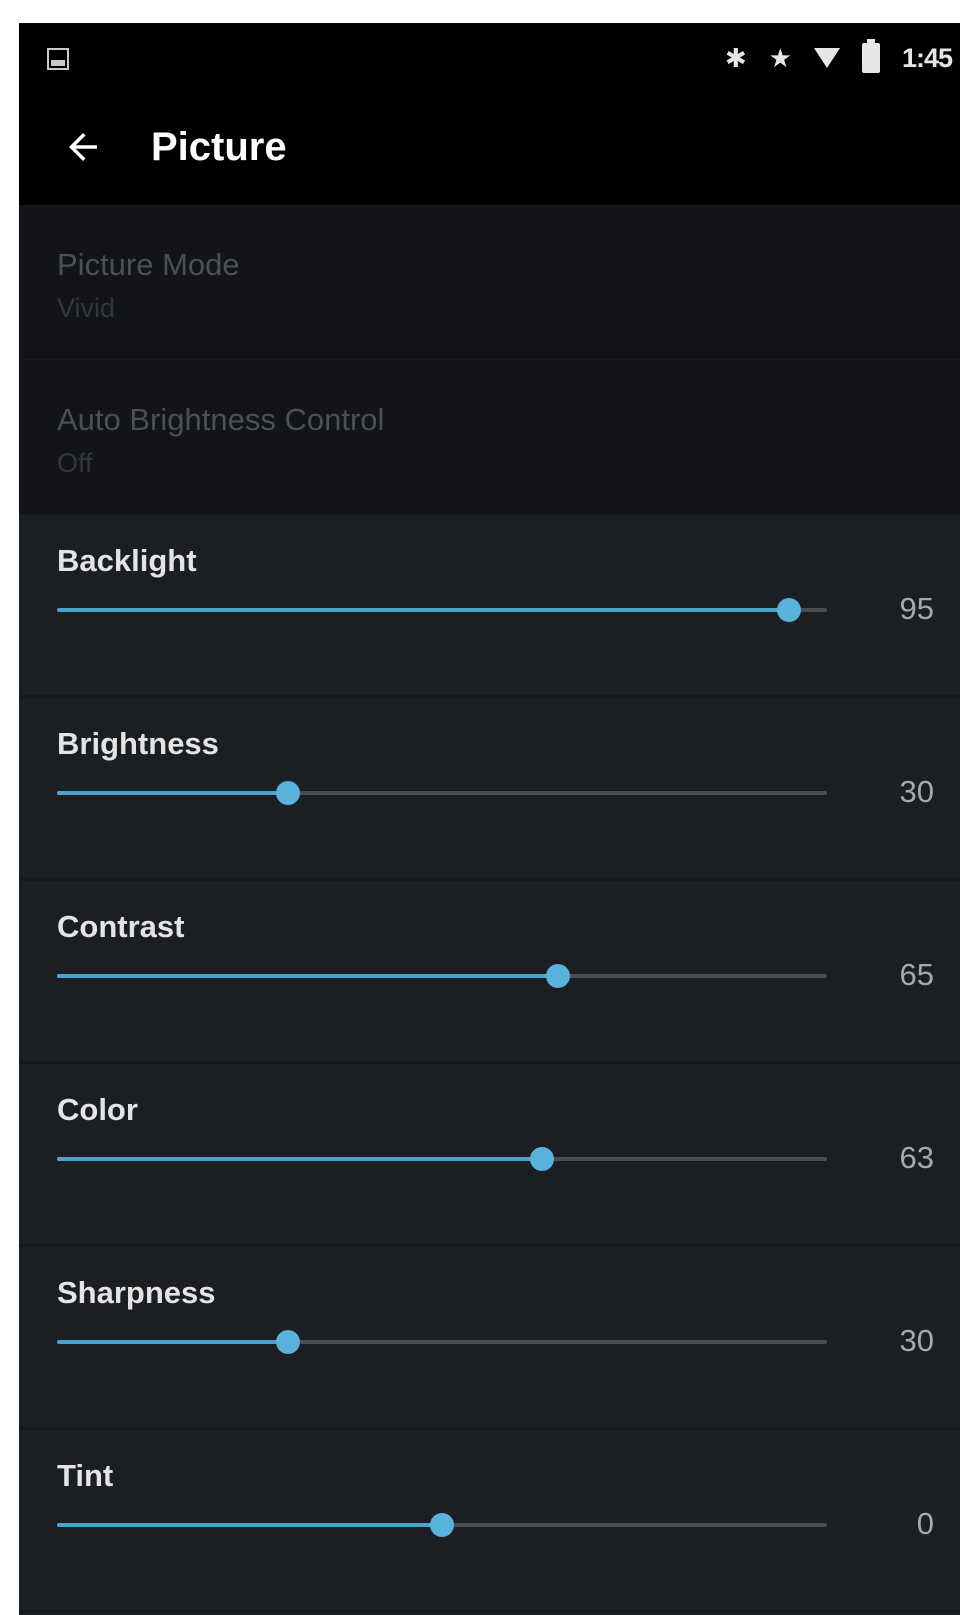 The image size is (960, 1615). What do you see at coordinates (442, 793) in the screenshot?
I see `brightness-slider` at bounding box center [442, 793].